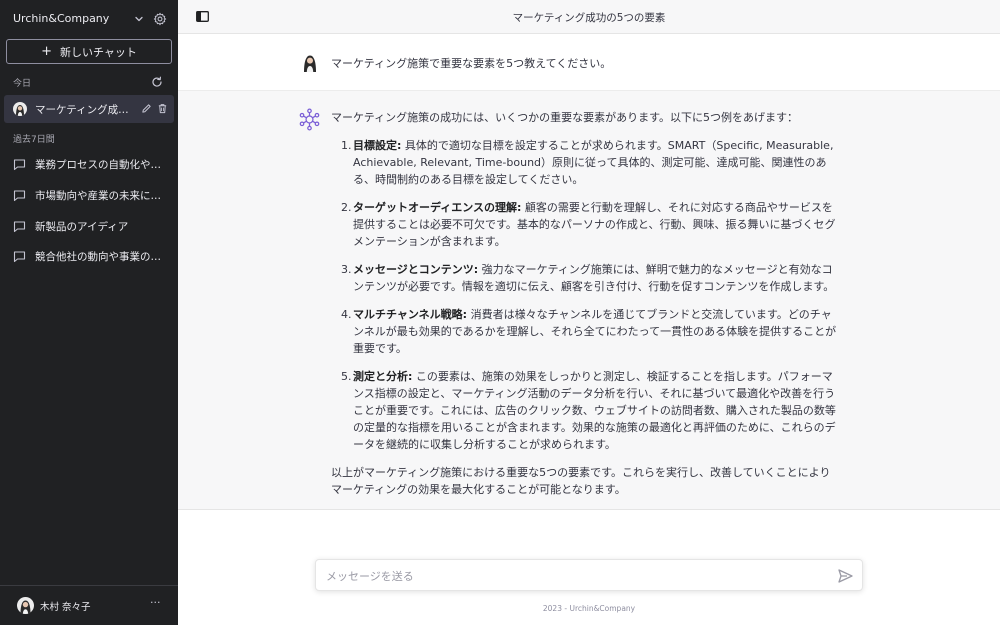  What do you see at coordinates (160, 19) in the screenshot?
I see `gear-icon` at bounding box center [160, 19].